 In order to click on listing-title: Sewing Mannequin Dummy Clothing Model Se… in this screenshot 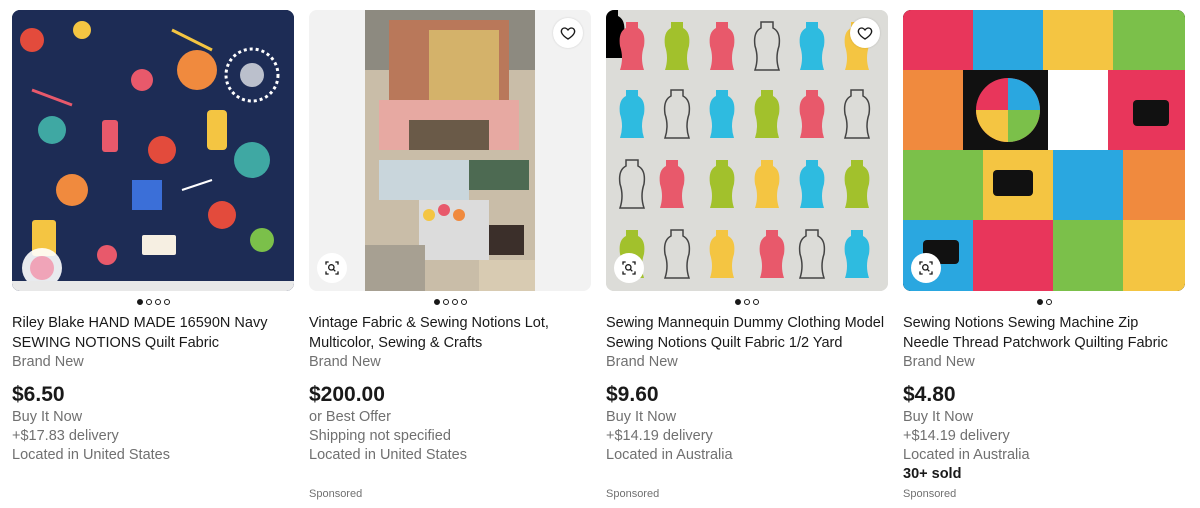, I will do `click(747, 333)`.